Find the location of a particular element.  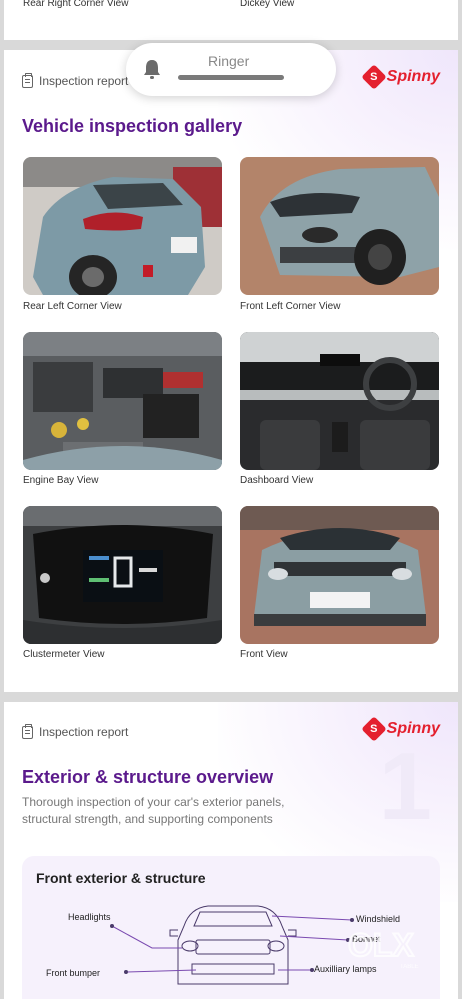

image-caption: Engine Bay View is located at coordinates (61, 480).